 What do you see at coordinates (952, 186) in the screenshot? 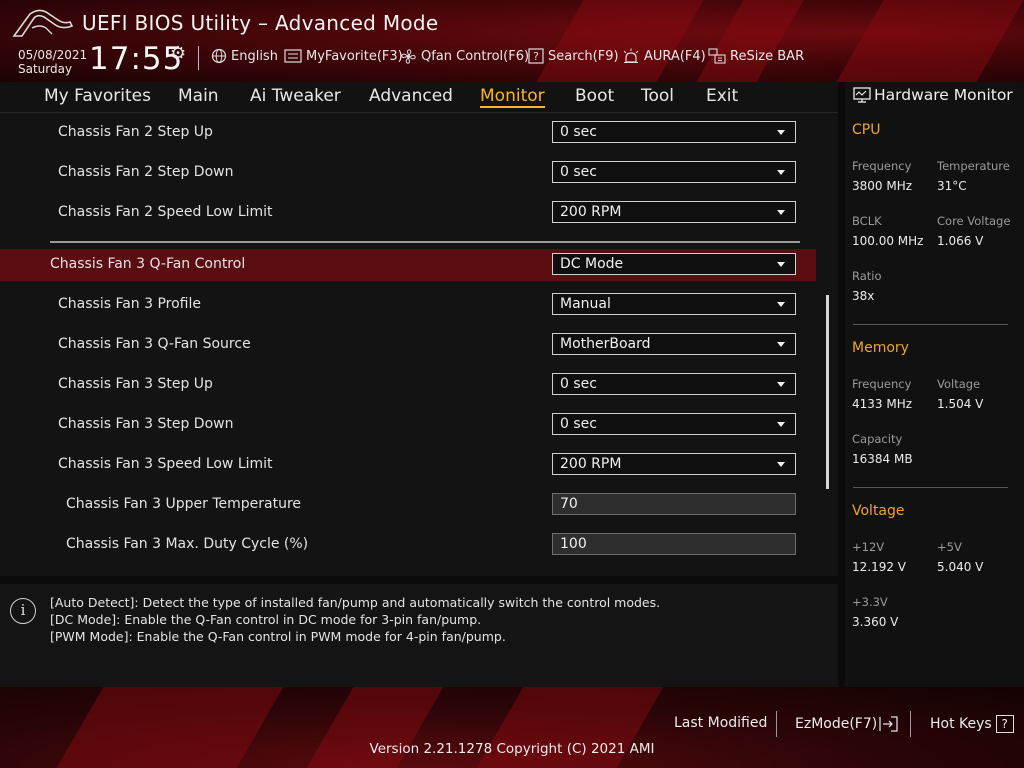
I see `cpu-temperature-value: 31°C` at bounding box center [952, 186].